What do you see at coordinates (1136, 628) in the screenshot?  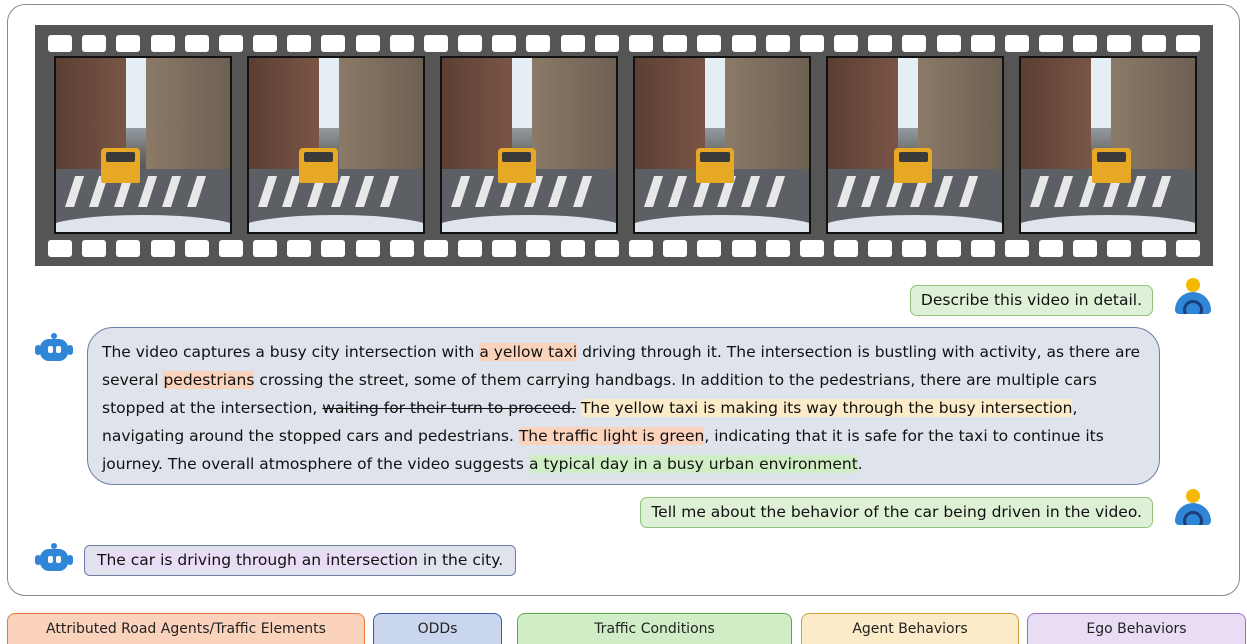 I see `legend-item: Ego Behaviors` at bounding box center [1136, 628].